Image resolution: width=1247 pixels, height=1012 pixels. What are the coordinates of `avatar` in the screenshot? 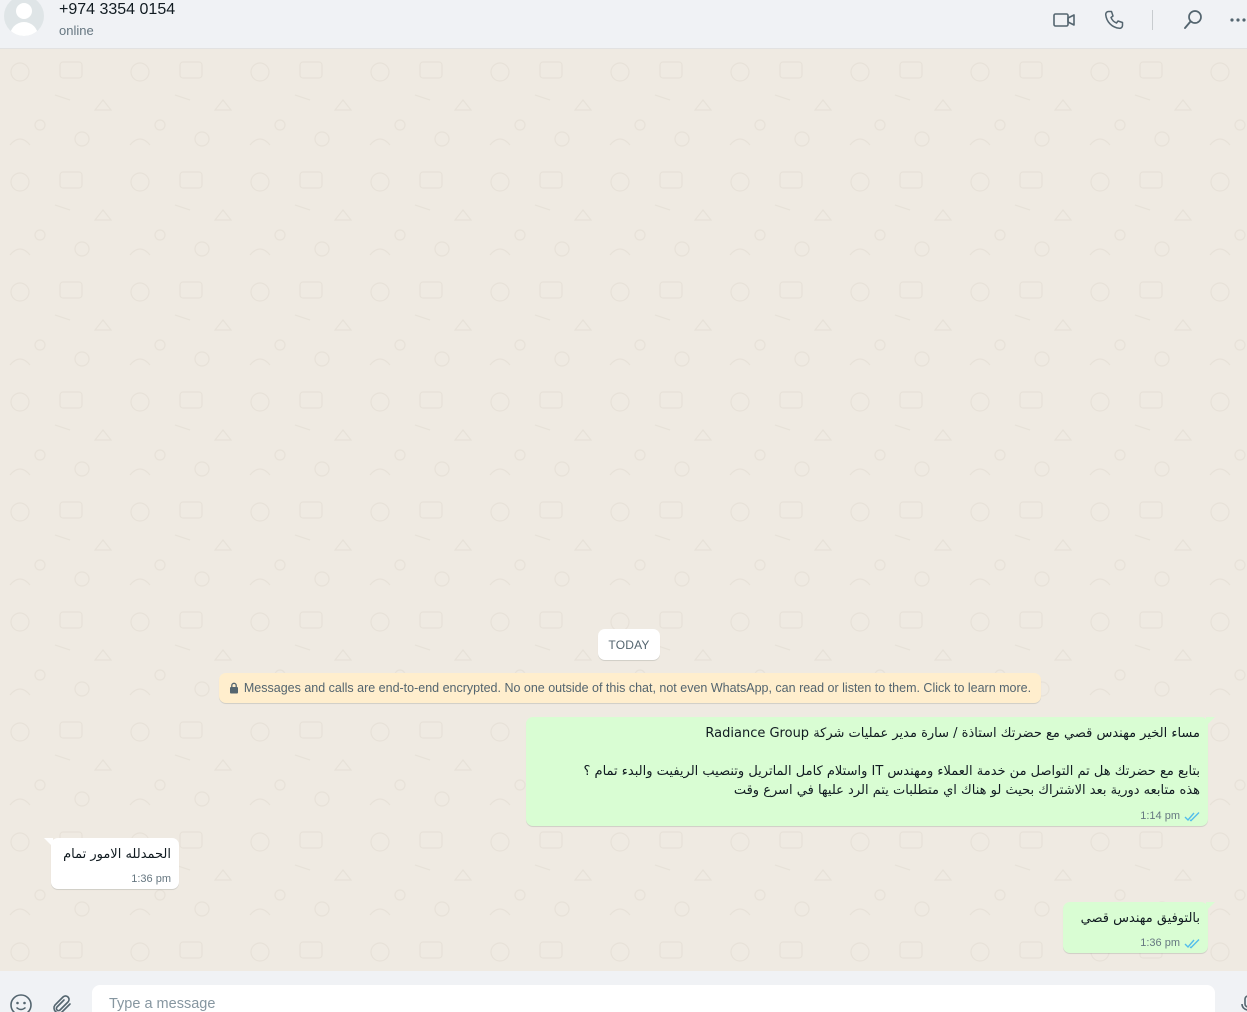 It's located at (24, 18).